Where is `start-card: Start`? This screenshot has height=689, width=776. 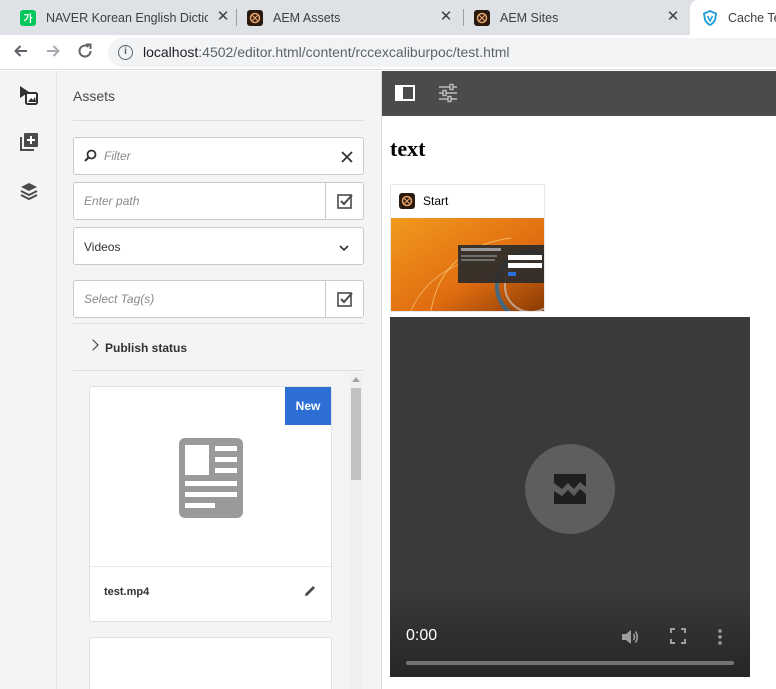 start-card: Start is located at coordinates (467, 248).